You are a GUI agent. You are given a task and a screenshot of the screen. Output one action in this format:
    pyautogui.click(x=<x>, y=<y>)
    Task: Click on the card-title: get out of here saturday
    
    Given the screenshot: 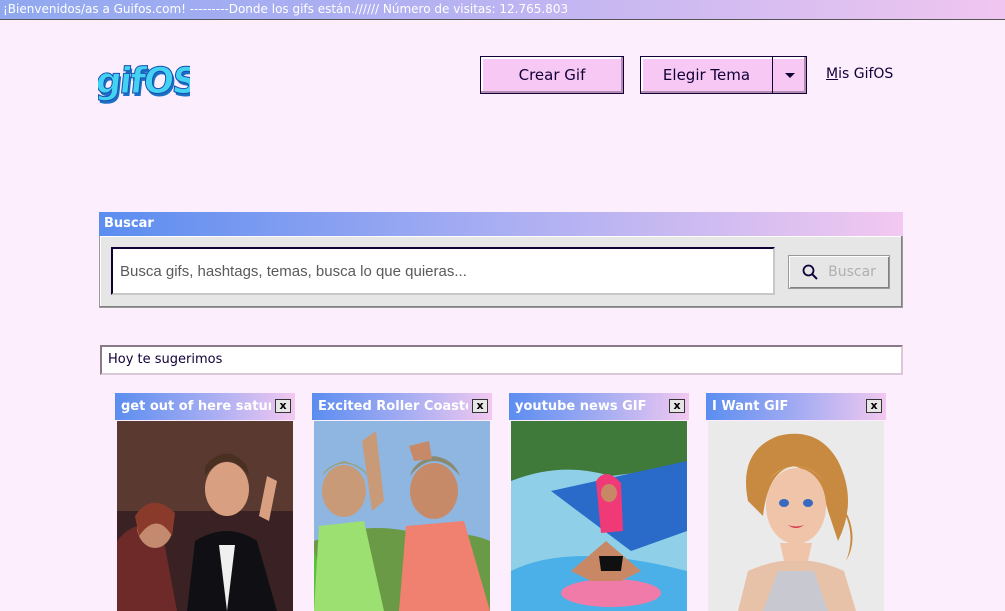 What is the action you would take?
    pyautogui.click(x=196, y=406)
    